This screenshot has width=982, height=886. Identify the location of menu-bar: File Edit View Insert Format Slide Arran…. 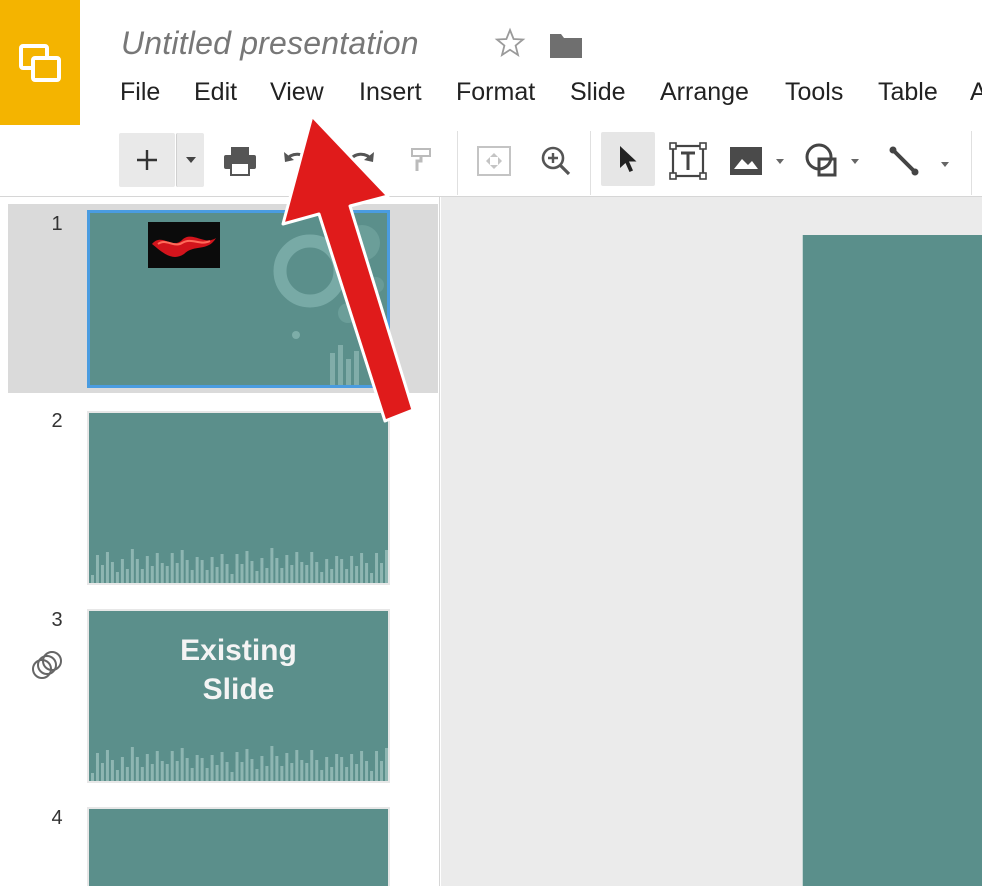
(491, 94).